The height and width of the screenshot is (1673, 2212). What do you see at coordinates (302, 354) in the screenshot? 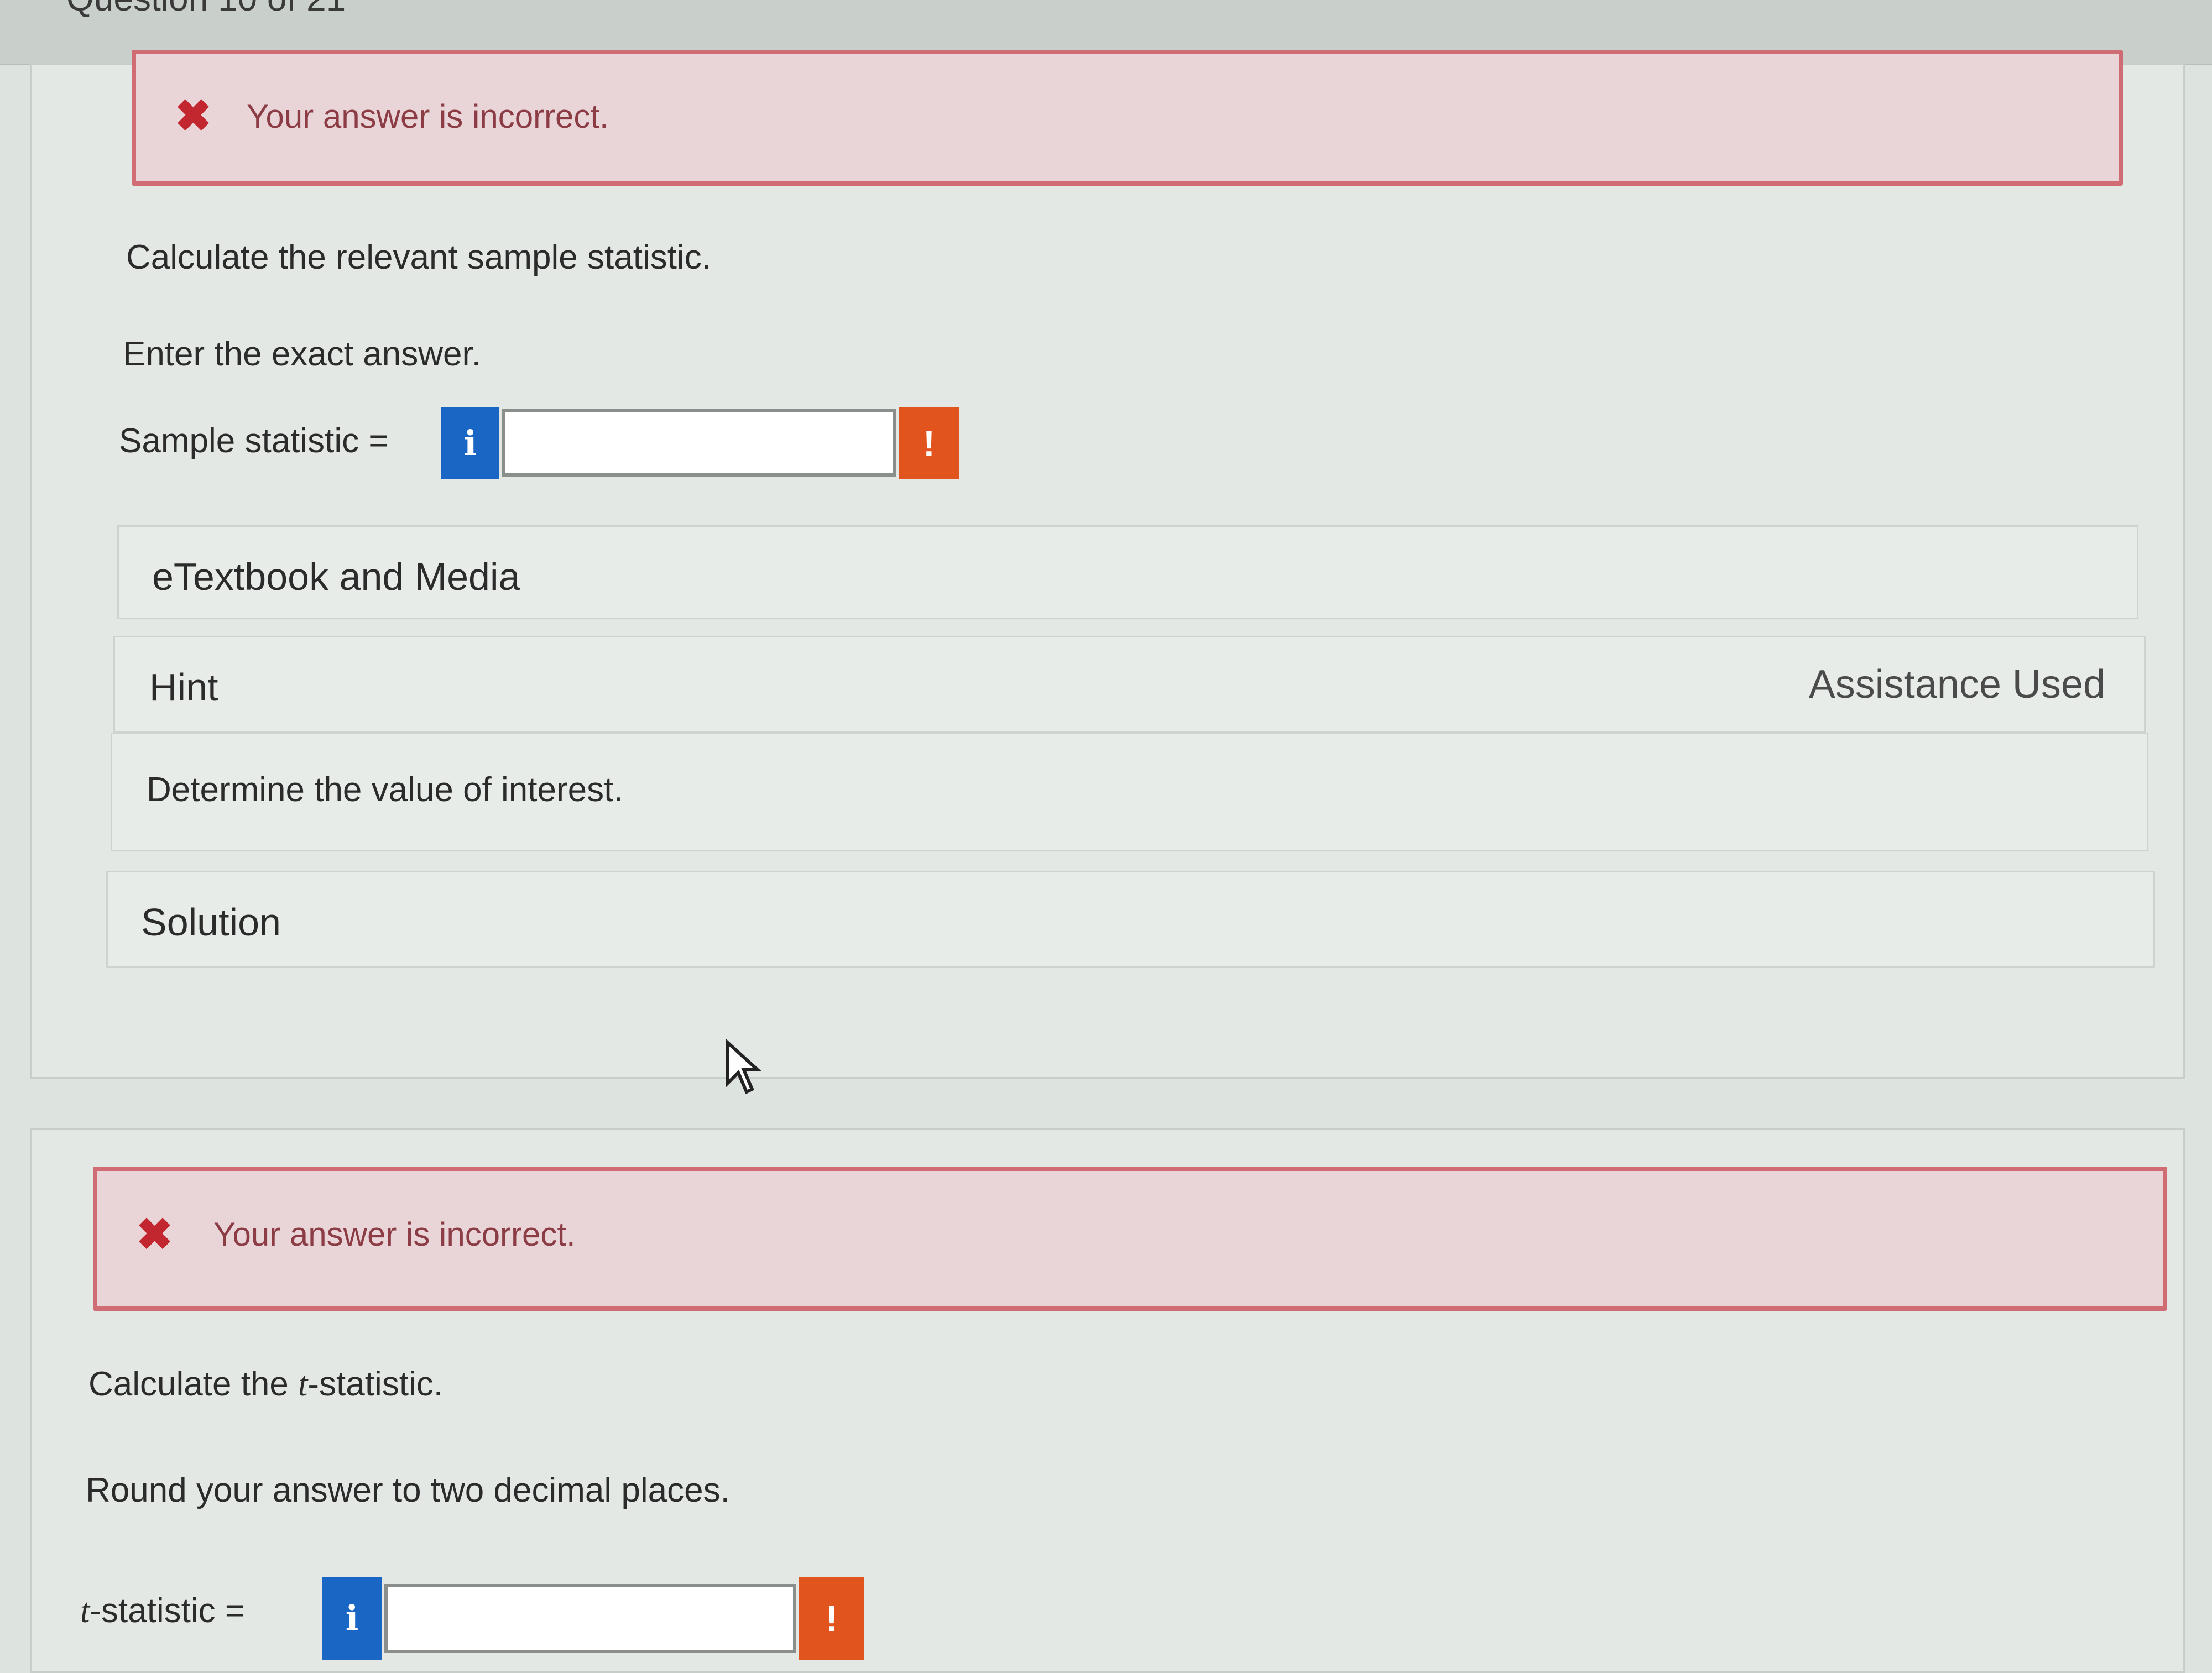
I see `subinstruction-text: Enter the exact answer.` at bounding box center [302, 354].